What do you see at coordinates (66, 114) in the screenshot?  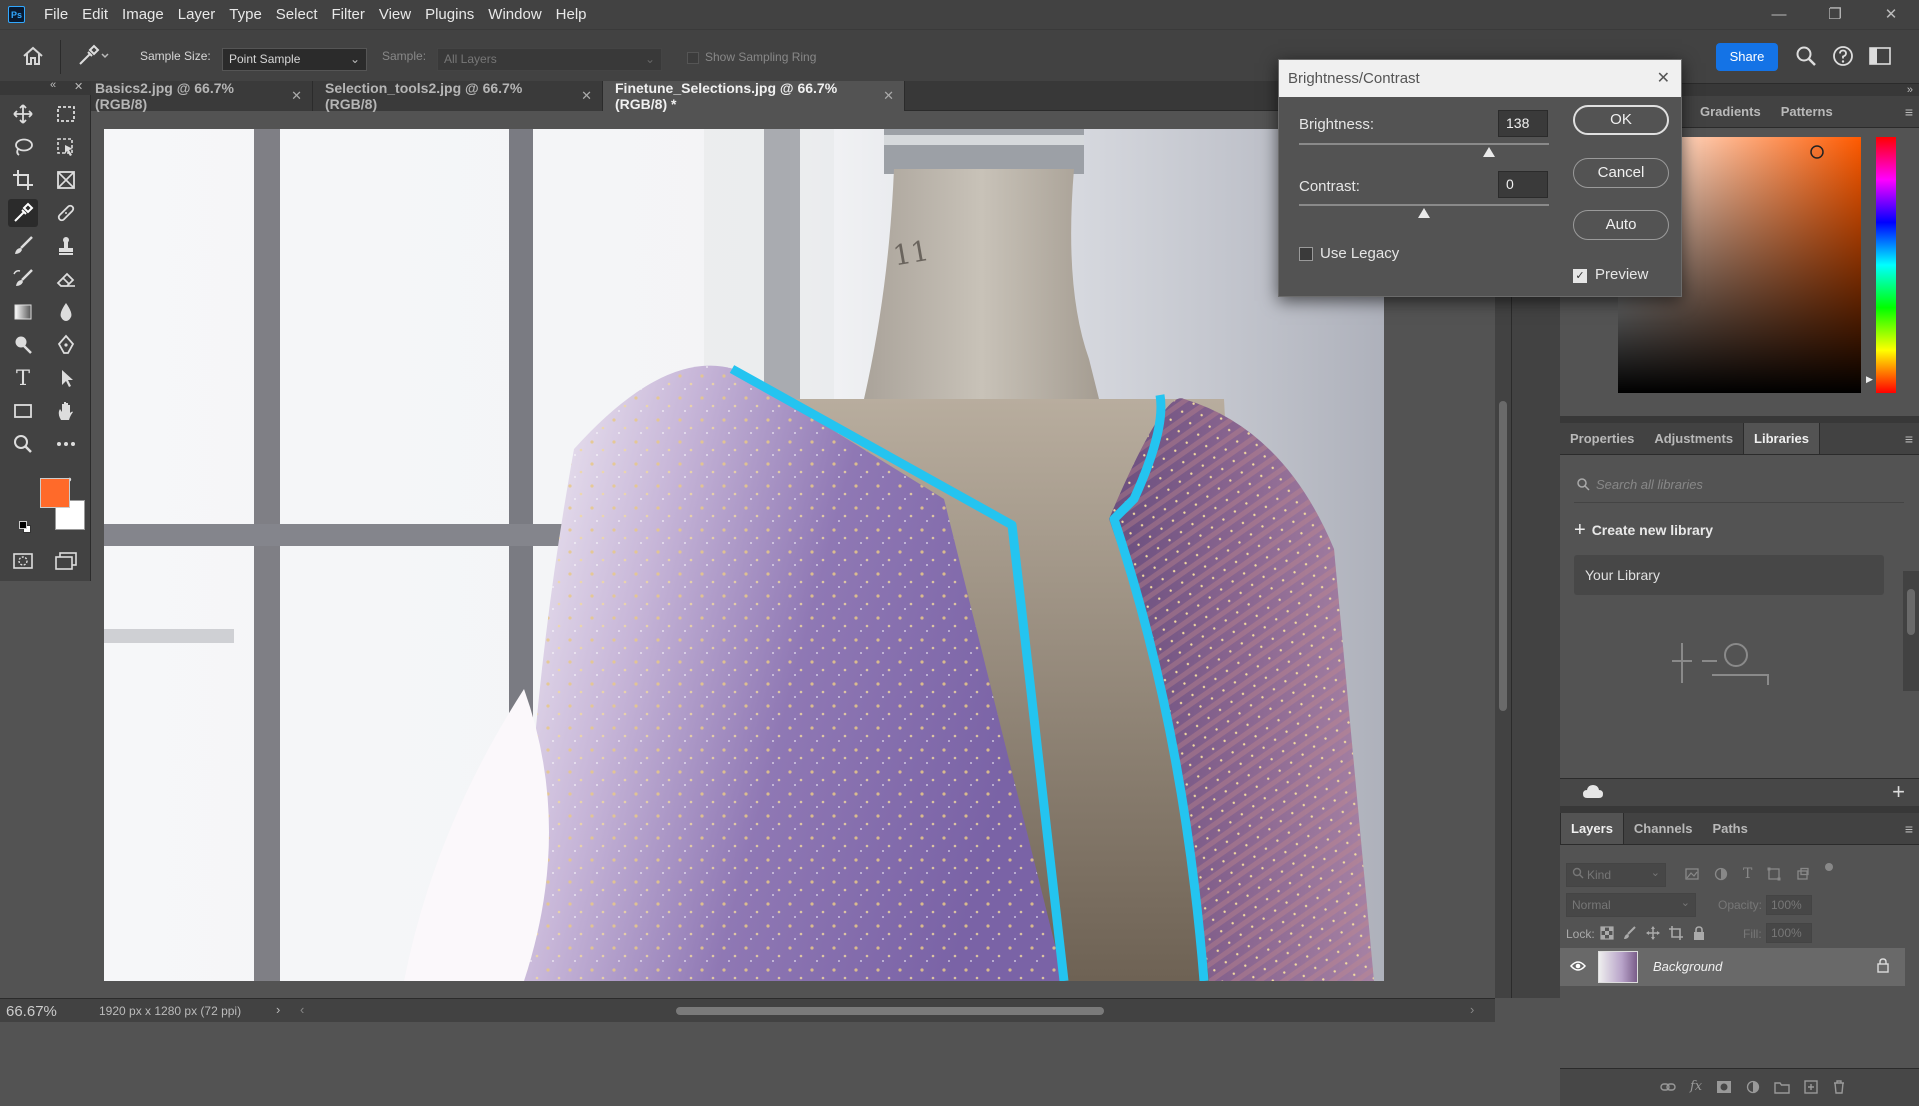 I see `marquee-tool-icon` at bounding box center [66, 114].